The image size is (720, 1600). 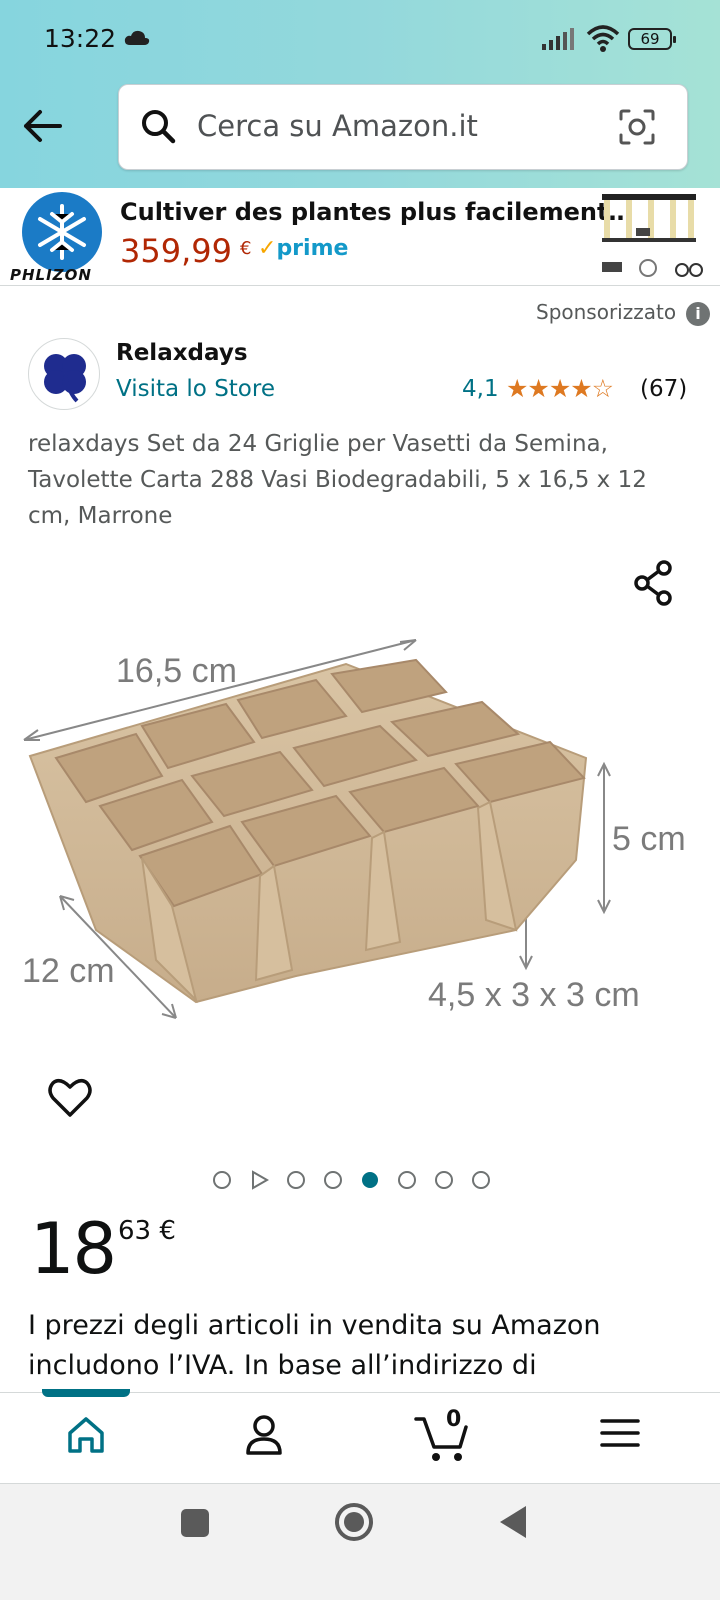 I want to click on ad-price: 359,99, so click(x=176, y=251).